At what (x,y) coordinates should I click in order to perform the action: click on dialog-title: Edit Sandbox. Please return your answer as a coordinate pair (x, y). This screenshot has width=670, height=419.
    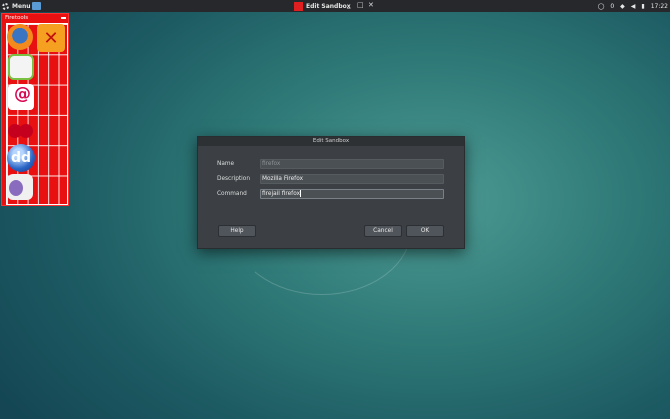
    Looking at the image, I should click on (331, 141).